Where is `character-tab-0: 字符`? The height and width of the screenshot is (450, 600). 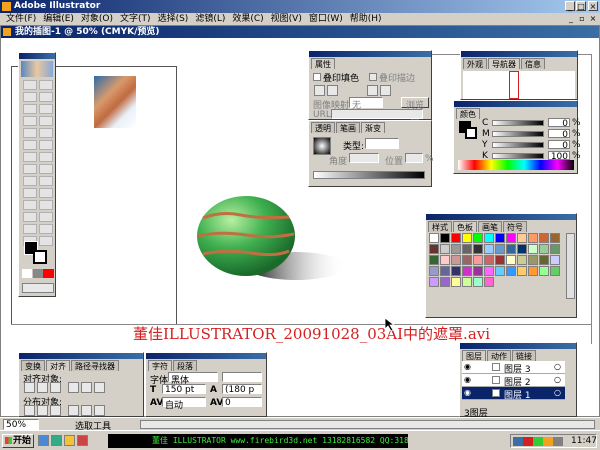 character-tab-0: 字符 is located at coordinates (160, 365).